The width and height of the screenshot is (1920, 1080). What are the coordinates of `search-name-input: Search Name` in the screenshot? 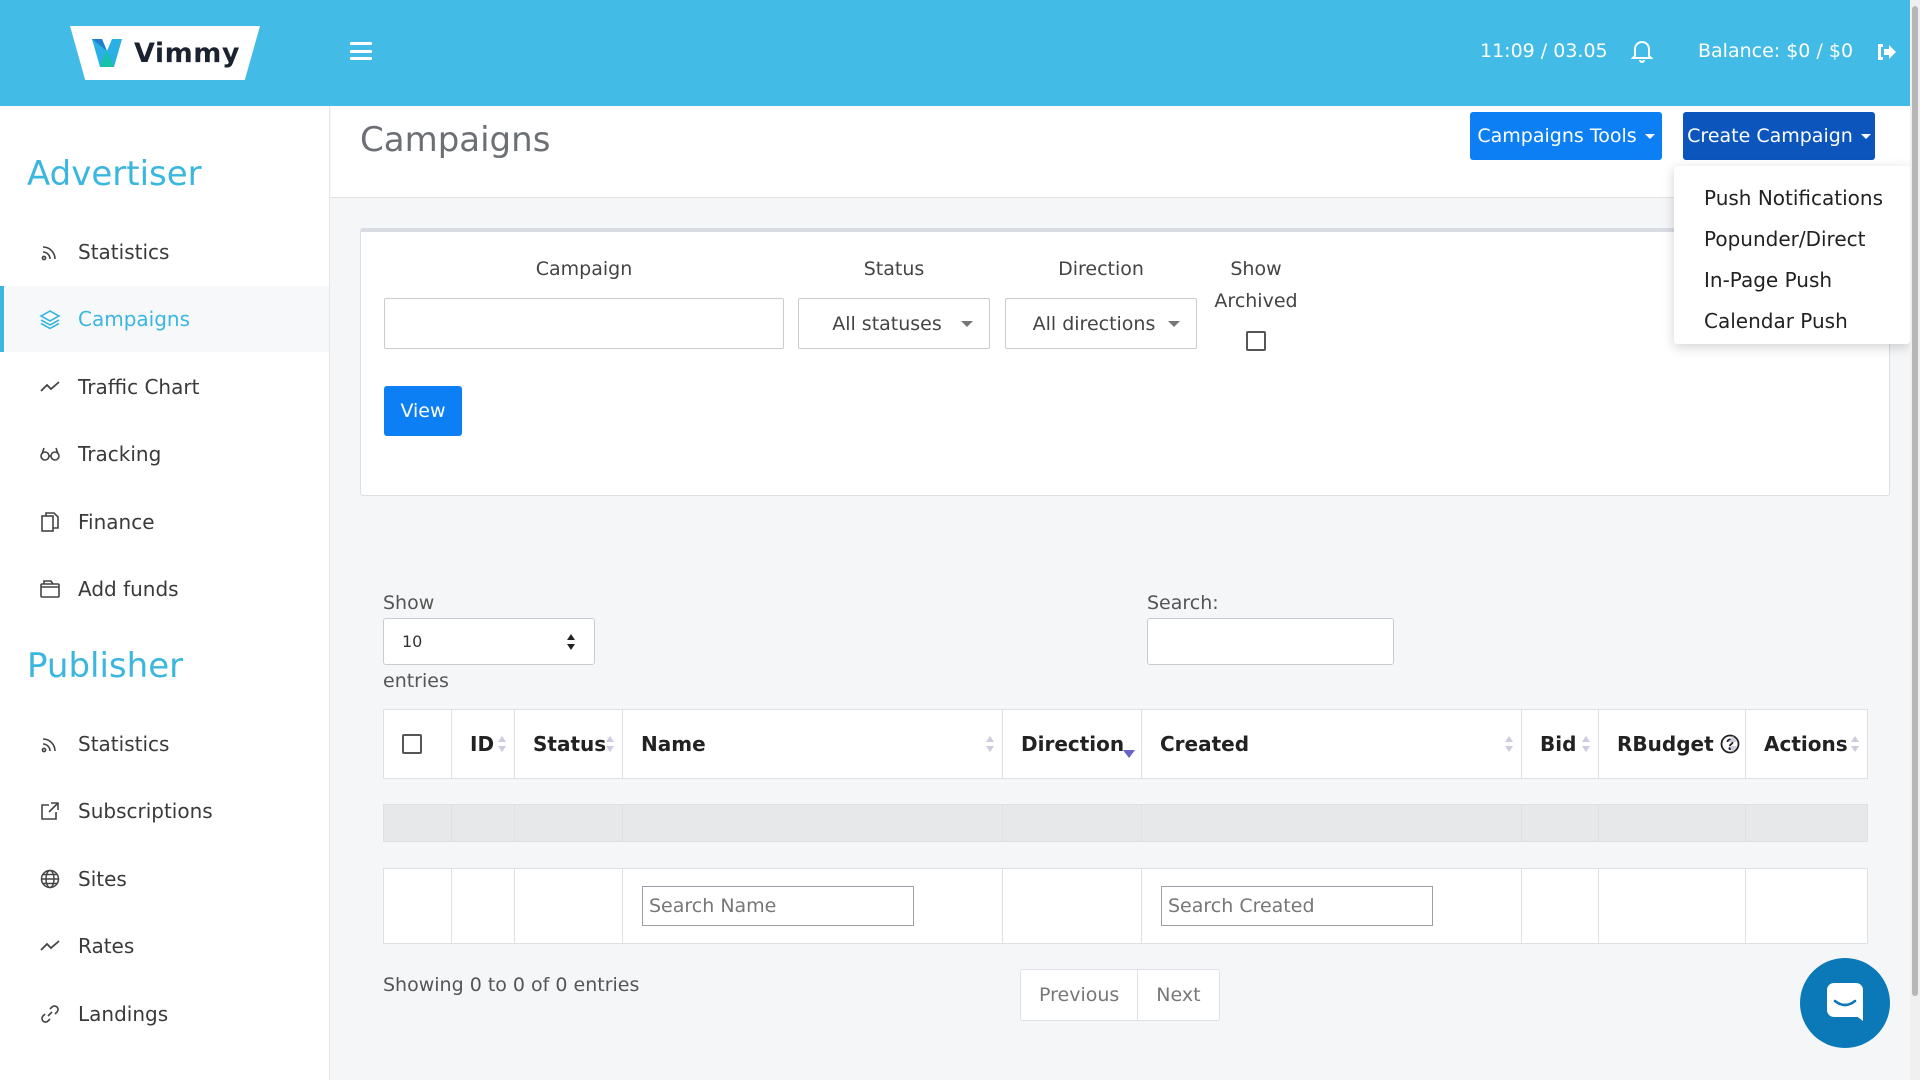 It's located at (778, 906).